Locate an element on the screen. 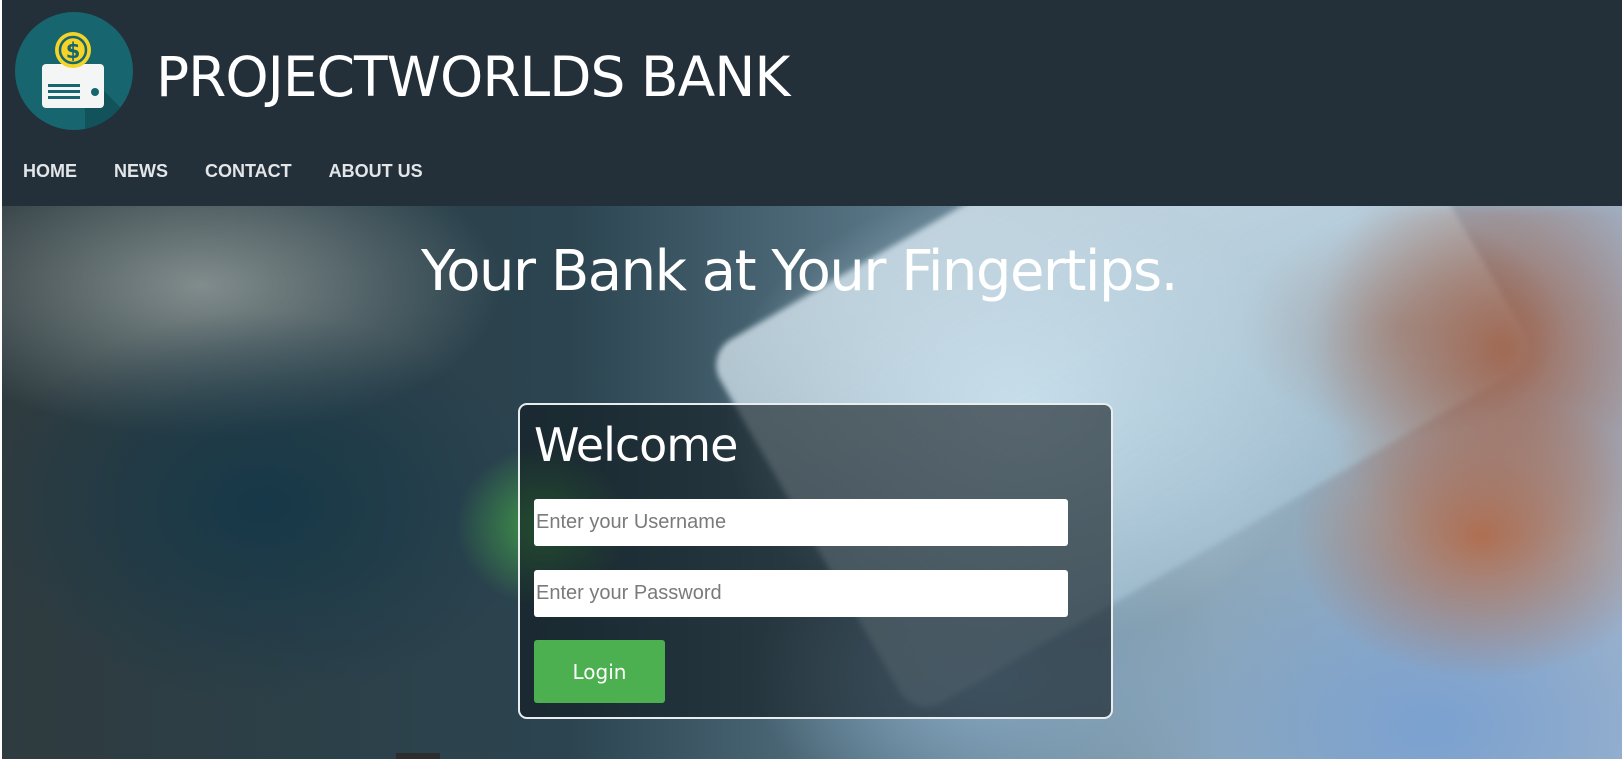  password-input is located at coordinates (801, 593).